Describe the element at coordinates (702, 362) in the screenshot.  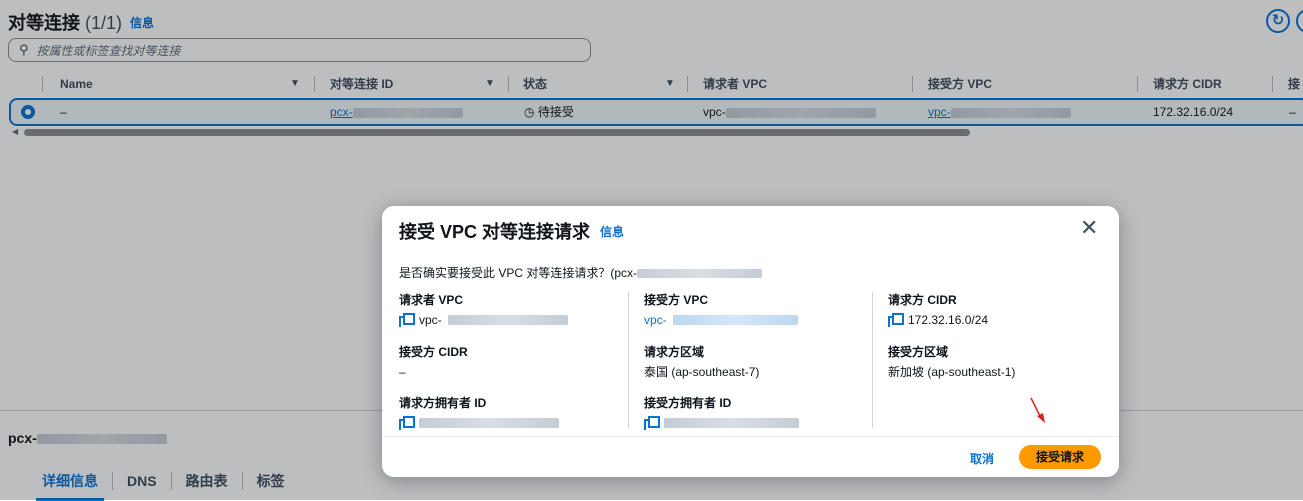
I see `field-requester-region: 请求方区域 泰国 (ap-southeast-7)` at that location.